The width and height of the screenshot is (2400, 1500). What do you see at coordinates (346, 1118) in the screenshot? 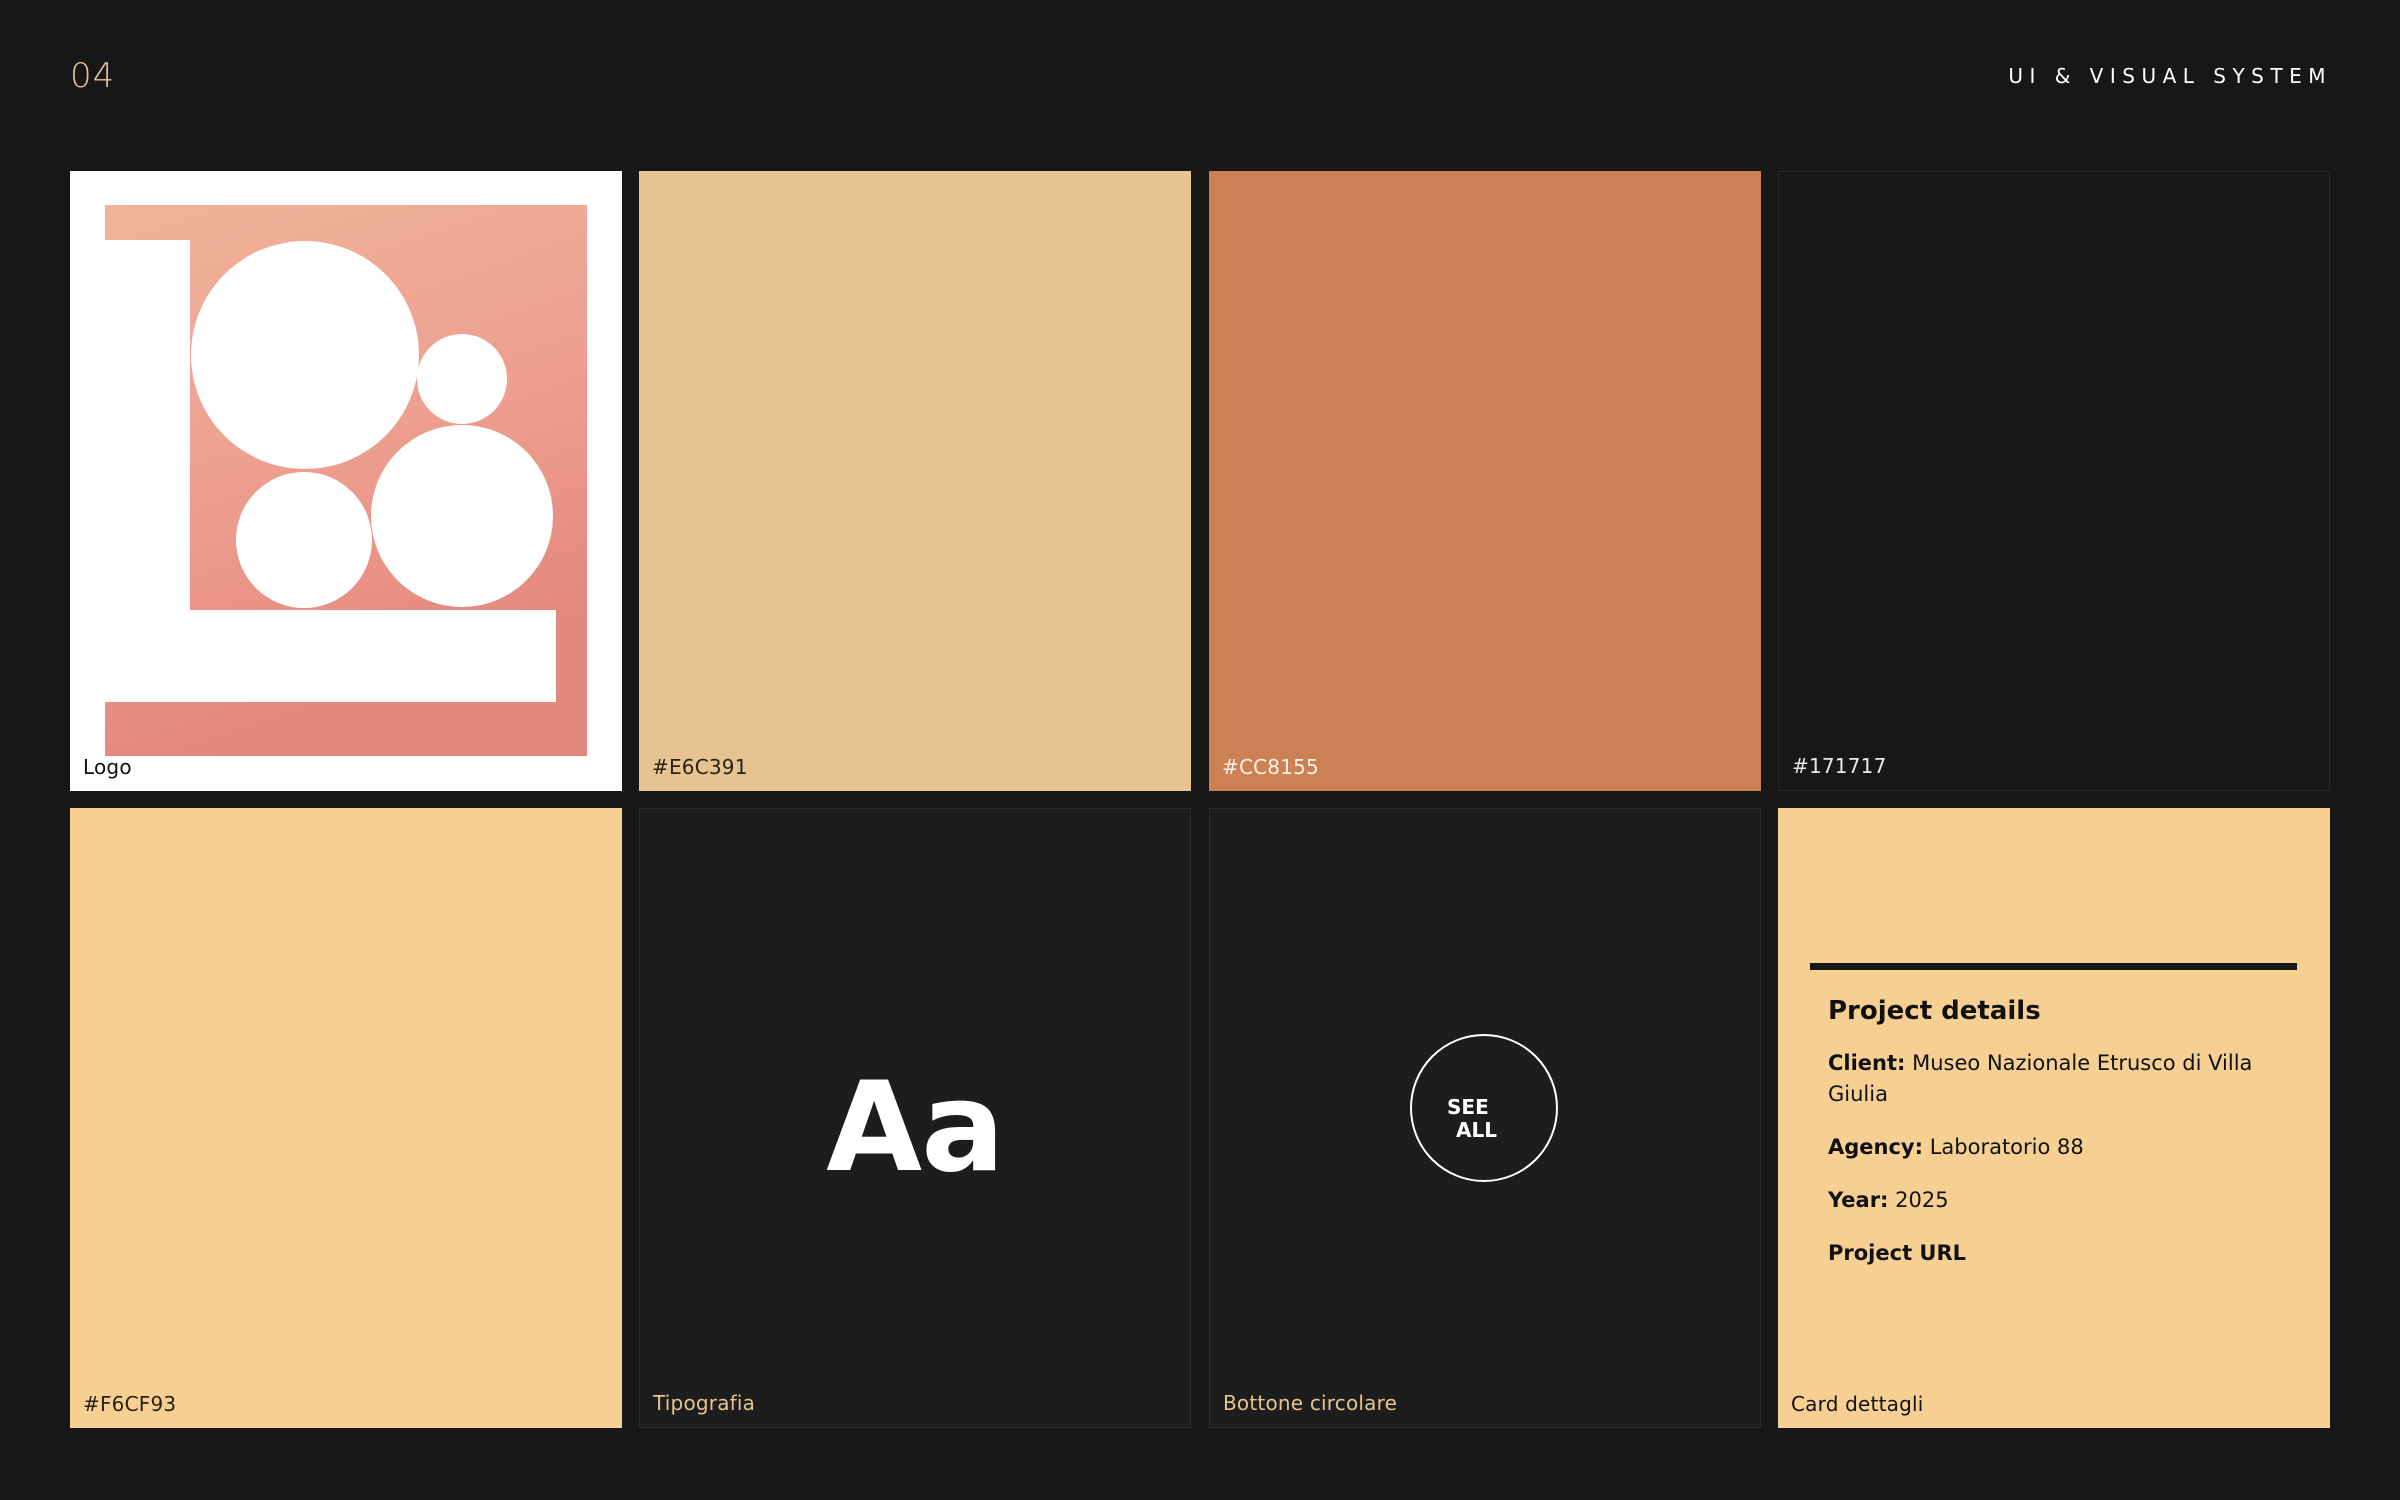
I see `swatch-tile-f6cf93: #F6CF93` at bounding box center [346, 1118].